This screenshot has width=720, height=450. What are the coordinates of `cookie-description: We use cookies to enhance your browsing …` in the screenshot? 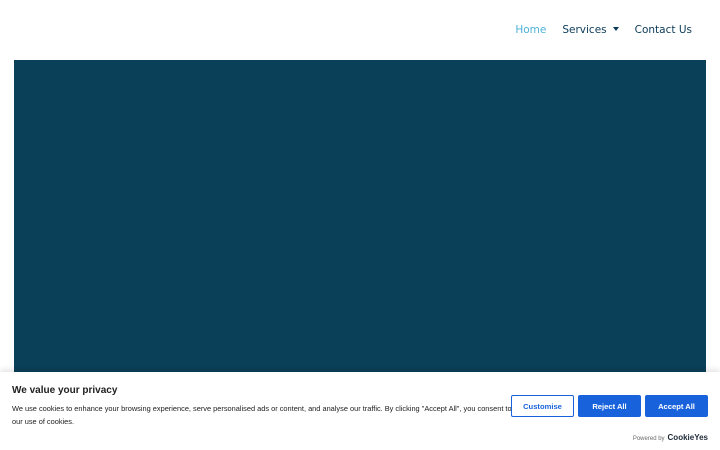 It's located at (262, 415).